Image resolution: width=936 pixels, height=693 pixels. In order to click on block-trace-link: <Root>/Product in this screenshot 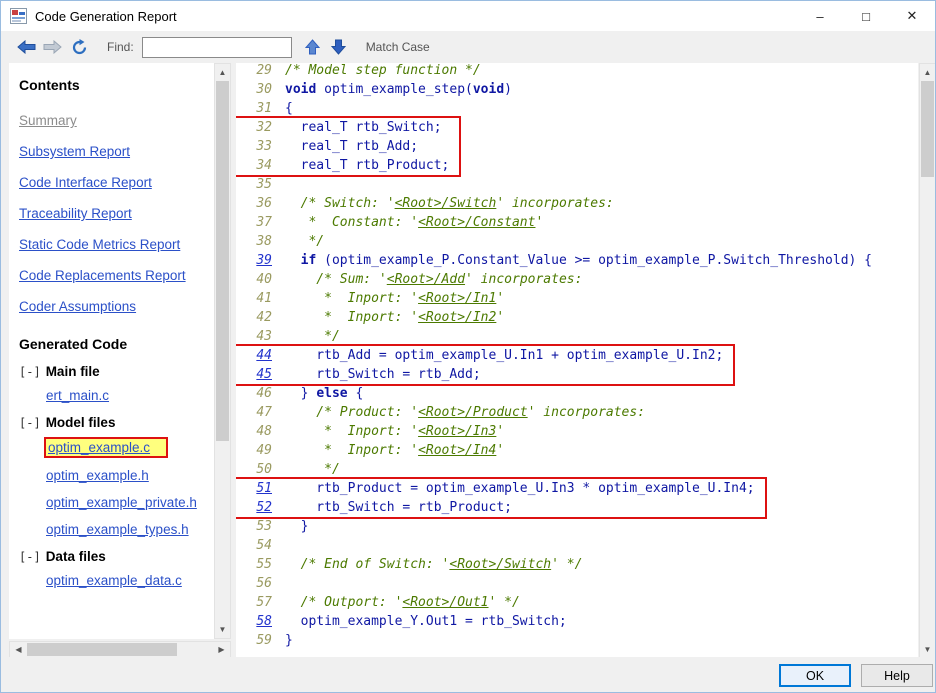, I will do `click(473, 412)`.